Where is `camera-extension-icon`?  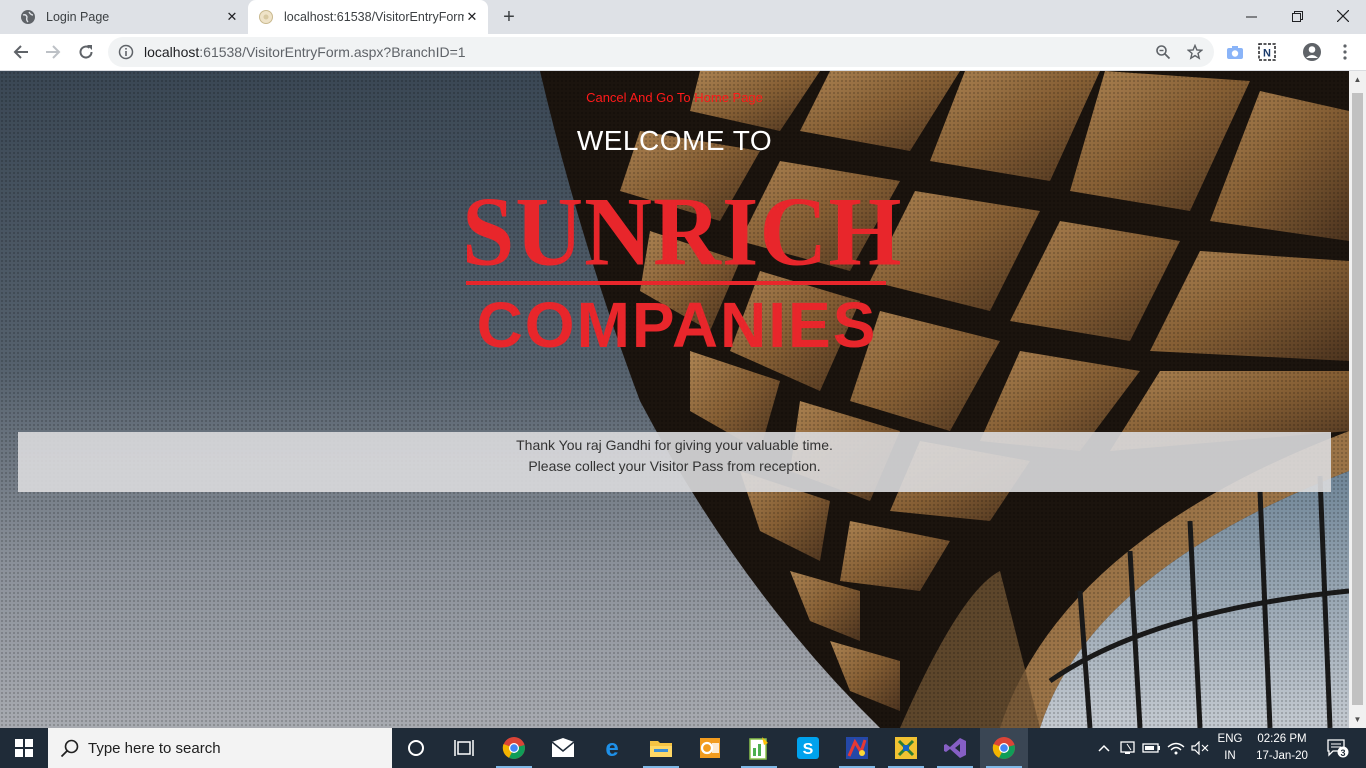
camera-extension-icon is located at coordinates (1235, 52).